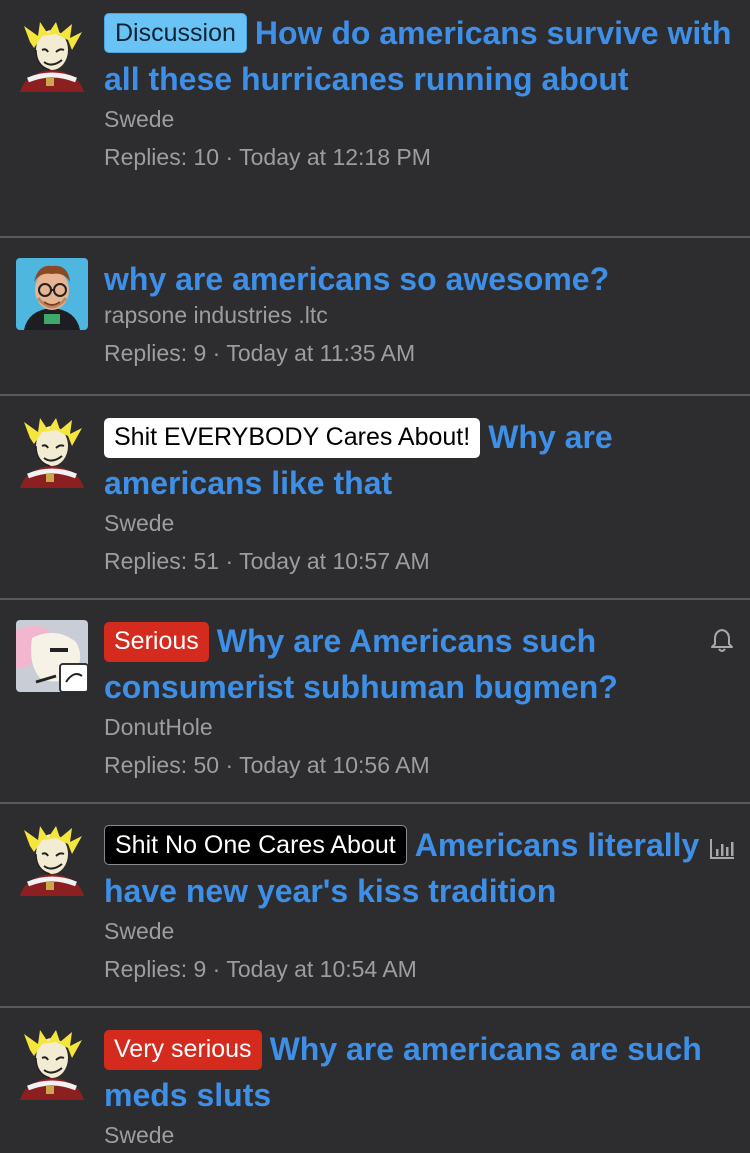 This screenshot has width=750, height=1153. Describe the element at coordinates (334, 561) in the screenshot. I see `thread-timestamp: Today at 10:57 AM` at that location.